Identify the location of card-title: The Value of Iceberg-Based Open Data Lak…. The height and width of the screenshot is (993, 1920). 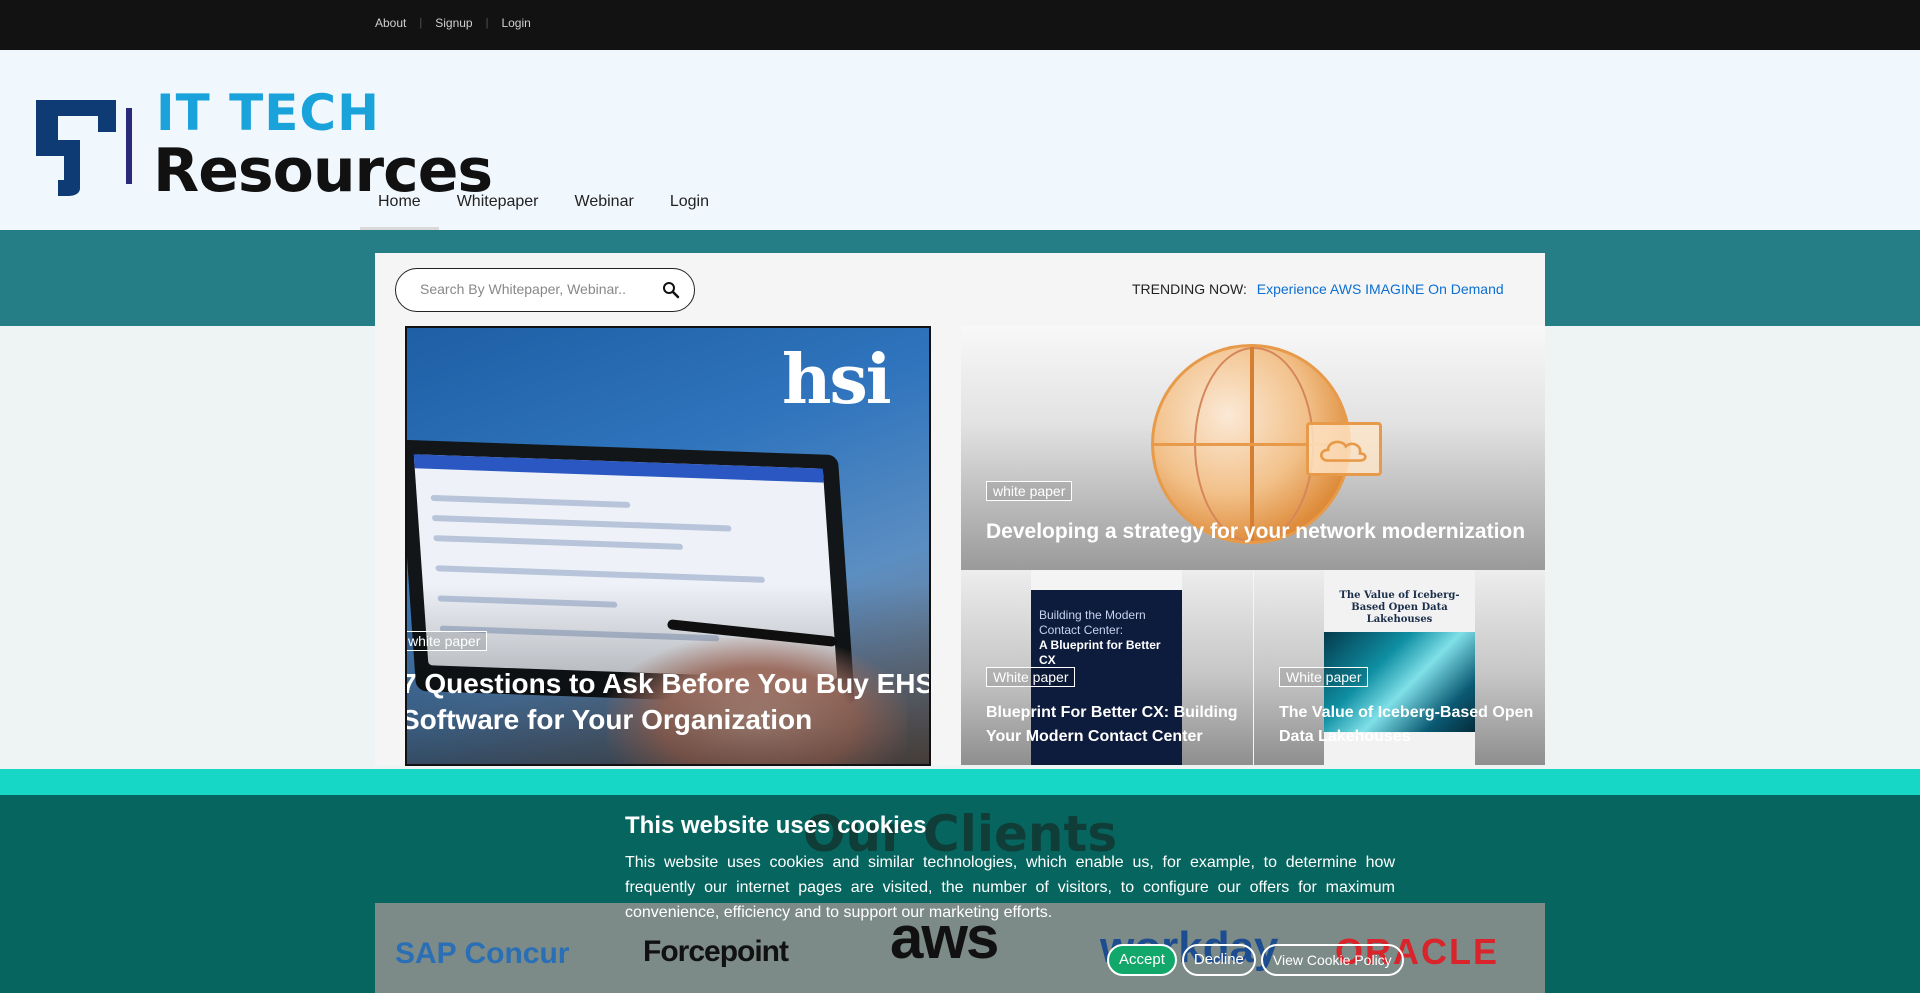
(1409, 725).